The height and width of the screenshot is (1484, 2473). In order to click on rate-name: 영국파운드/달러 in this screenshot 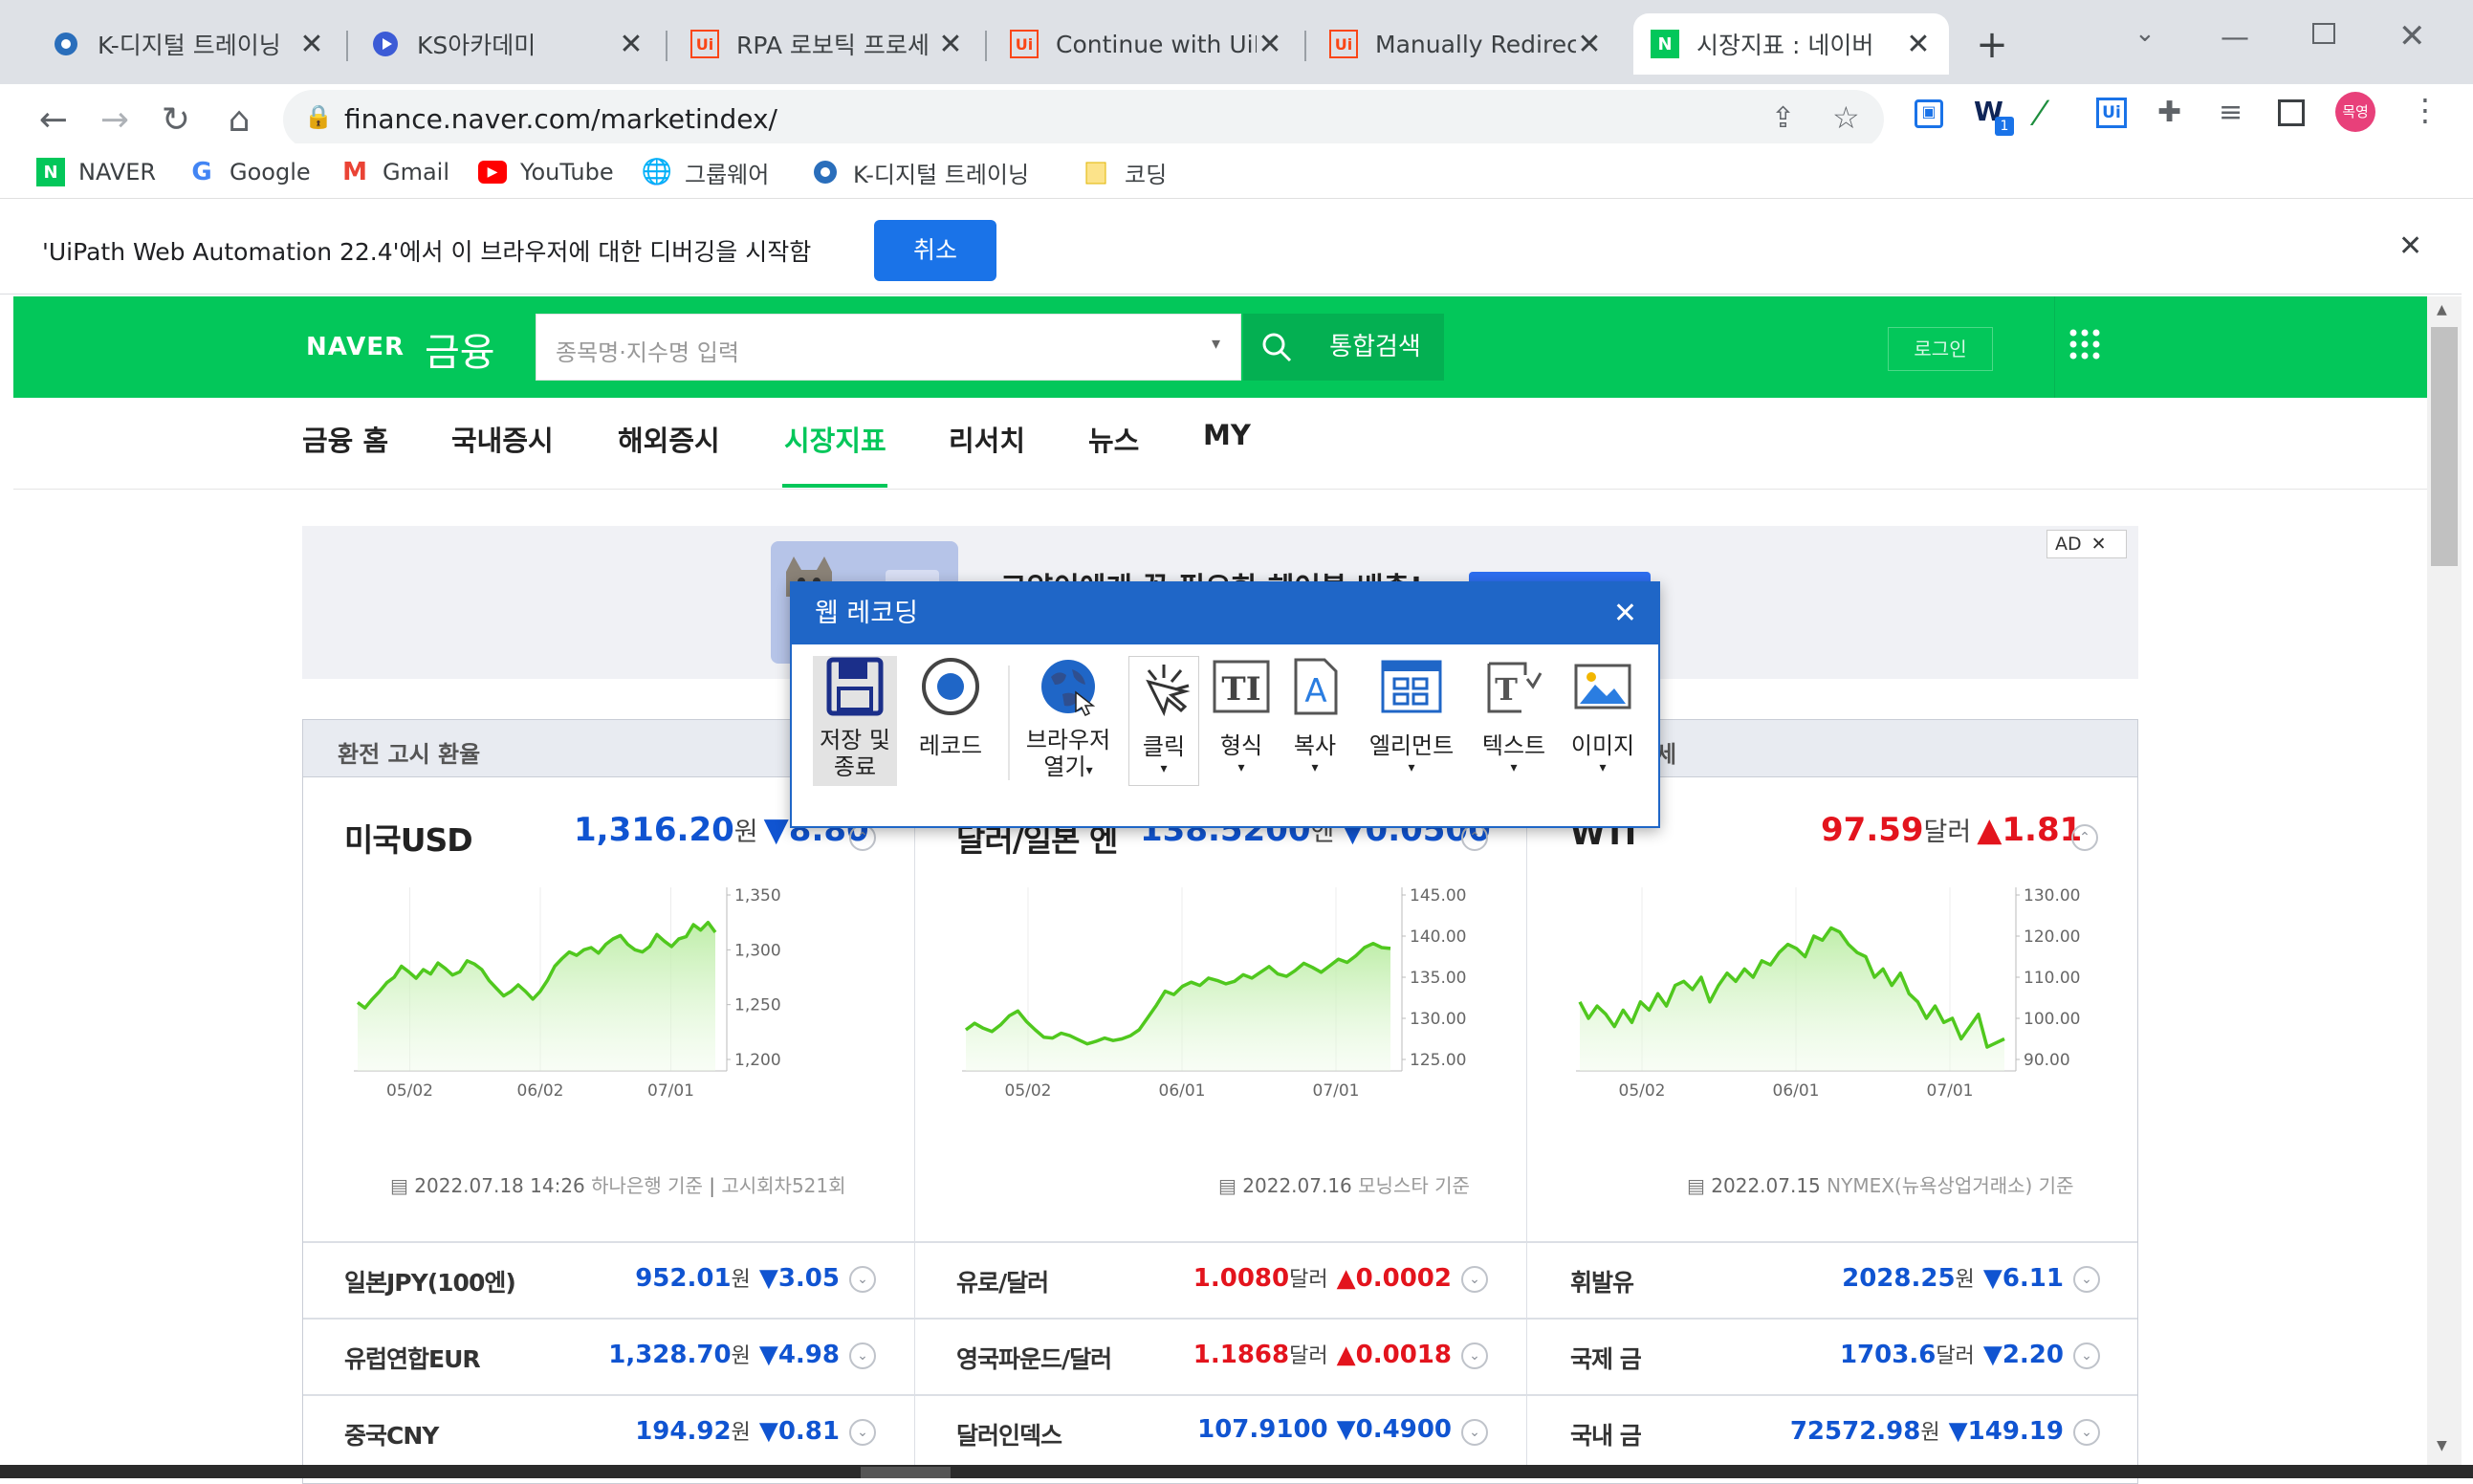, I will do `click(1034, 1358)`.